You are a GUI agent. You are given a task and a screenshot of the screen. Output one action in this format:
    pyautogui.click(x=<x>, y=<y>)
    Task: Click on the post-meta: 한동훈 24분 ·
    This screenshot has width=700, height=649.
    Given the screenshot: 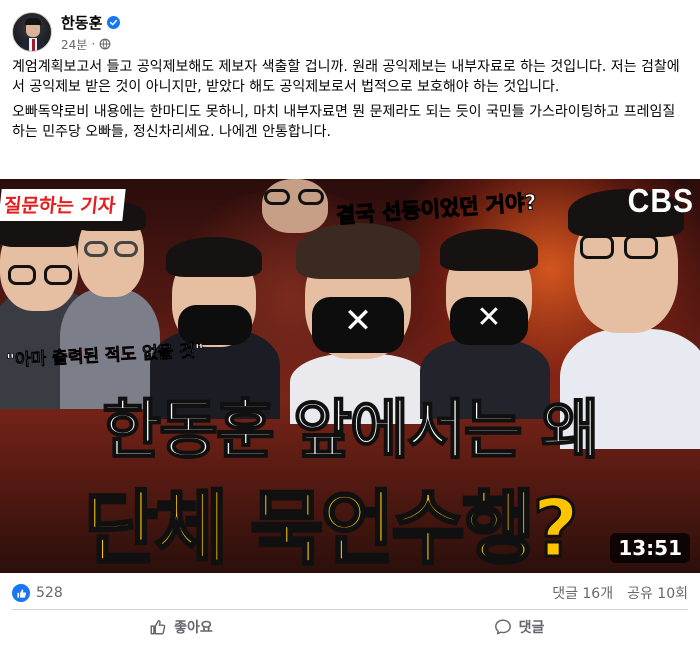 What is the action you would take?
    pyautogui.click(x=91, y=32)
    